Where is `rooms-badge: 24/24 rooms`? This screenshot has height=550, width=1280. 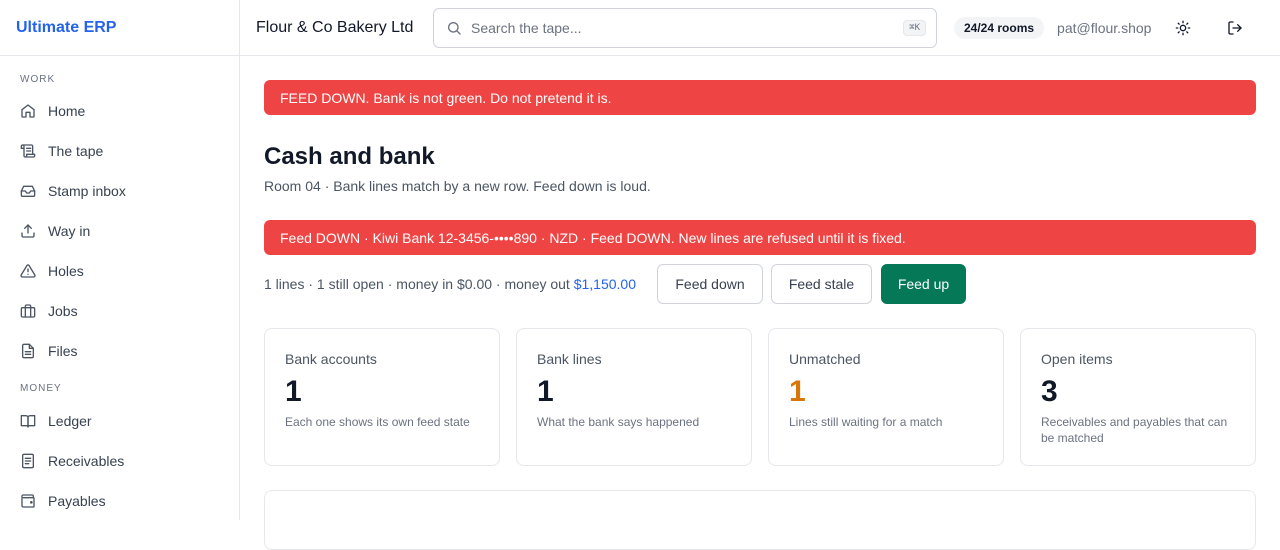
rooms-badge: 24/24 rooms is located at coordinates (999, 27).